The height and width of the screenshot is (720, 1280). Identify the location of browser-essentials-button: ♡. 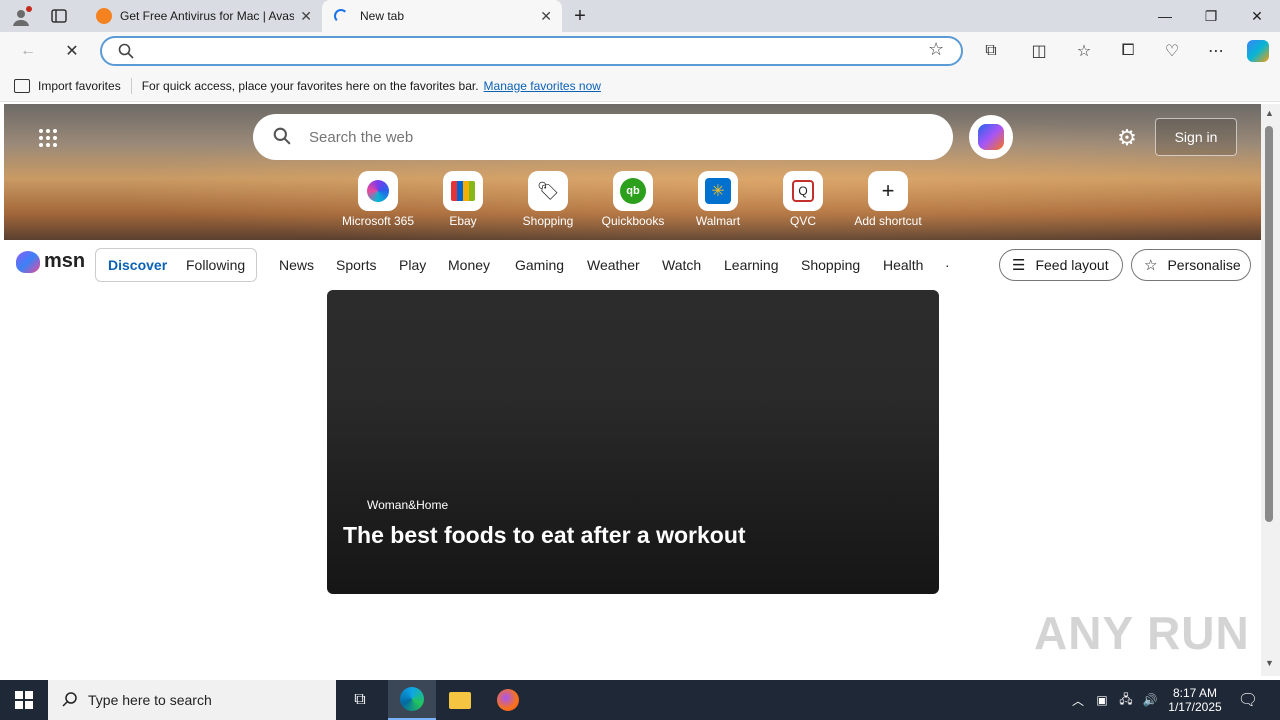
(1172, 51).